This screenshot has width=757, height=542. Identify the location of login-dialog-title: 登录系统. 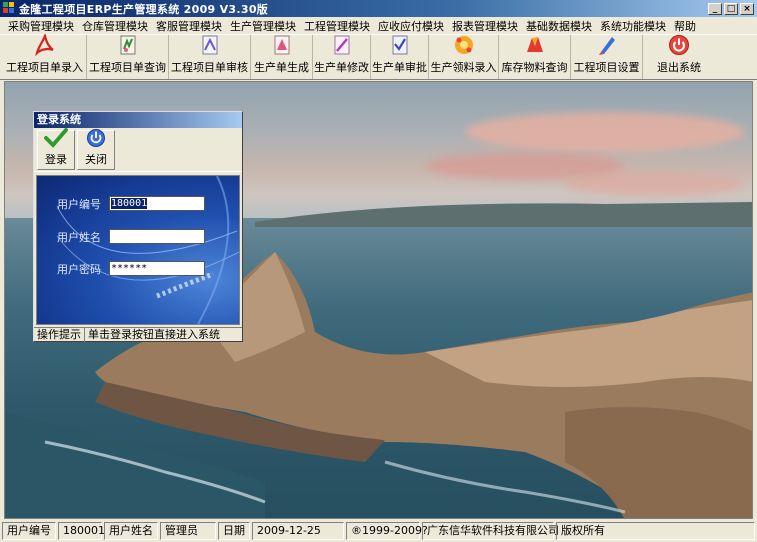
(138, 120).